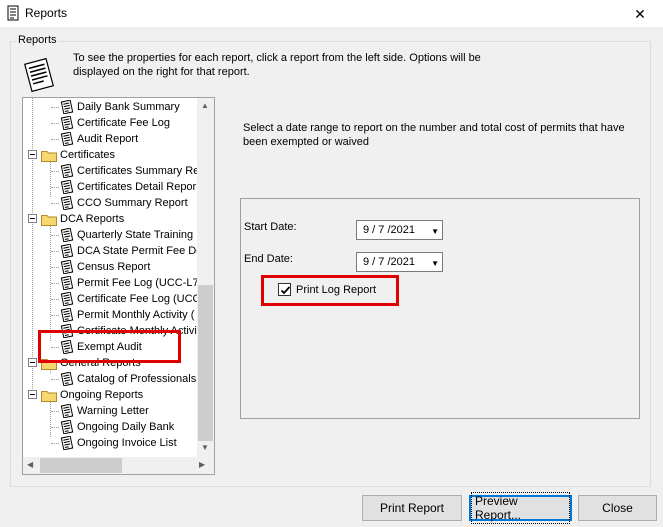 This screenshot has width=663, height=527. I want to click on print-log-checkbox, so click(284, 289).